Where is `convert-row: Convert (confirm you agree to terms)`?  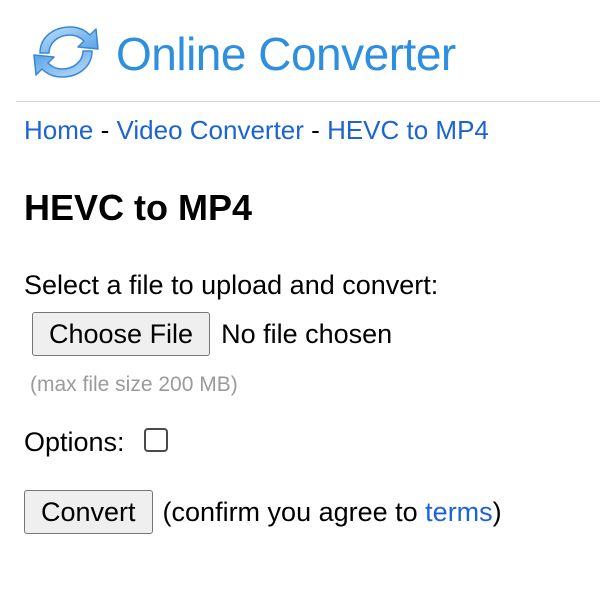 convert-row: Convert (confirm you agree to terms) is located at coordinates (263, 512).